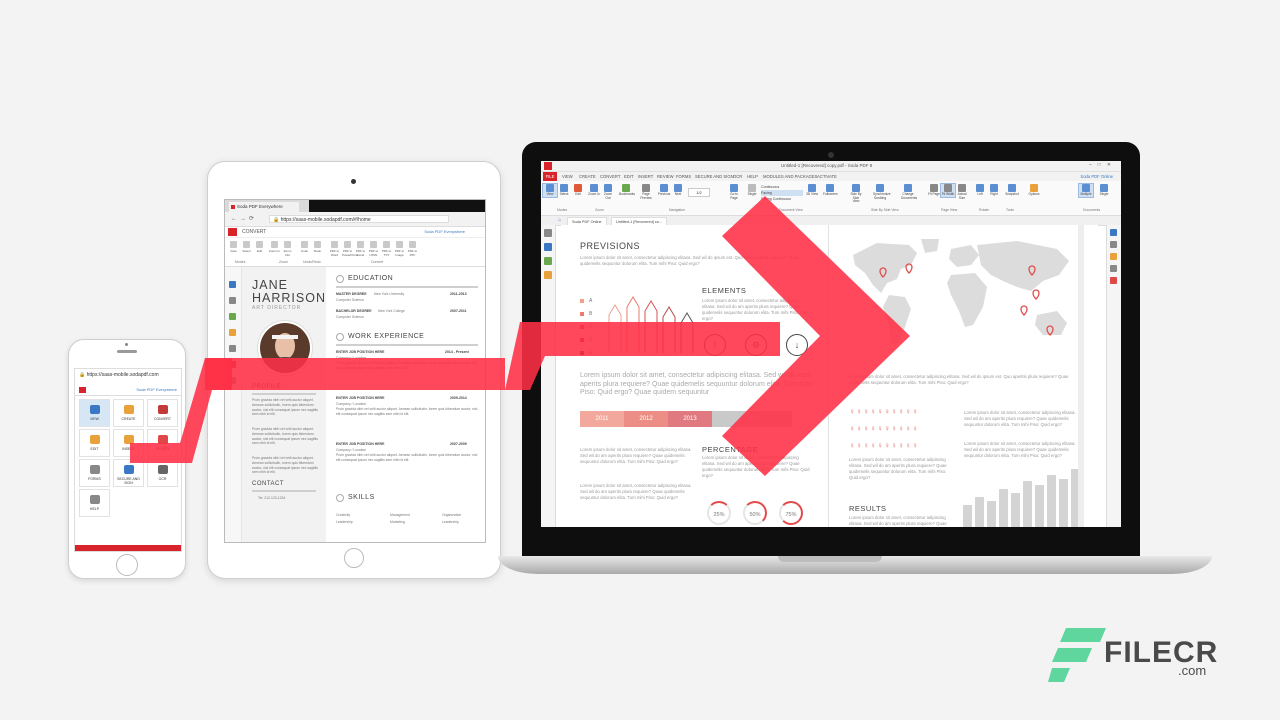 The height and width of the screenshot is (720, 1280). I want to click on option-facing-continuous: Facing Continuous, so click(782, 199).